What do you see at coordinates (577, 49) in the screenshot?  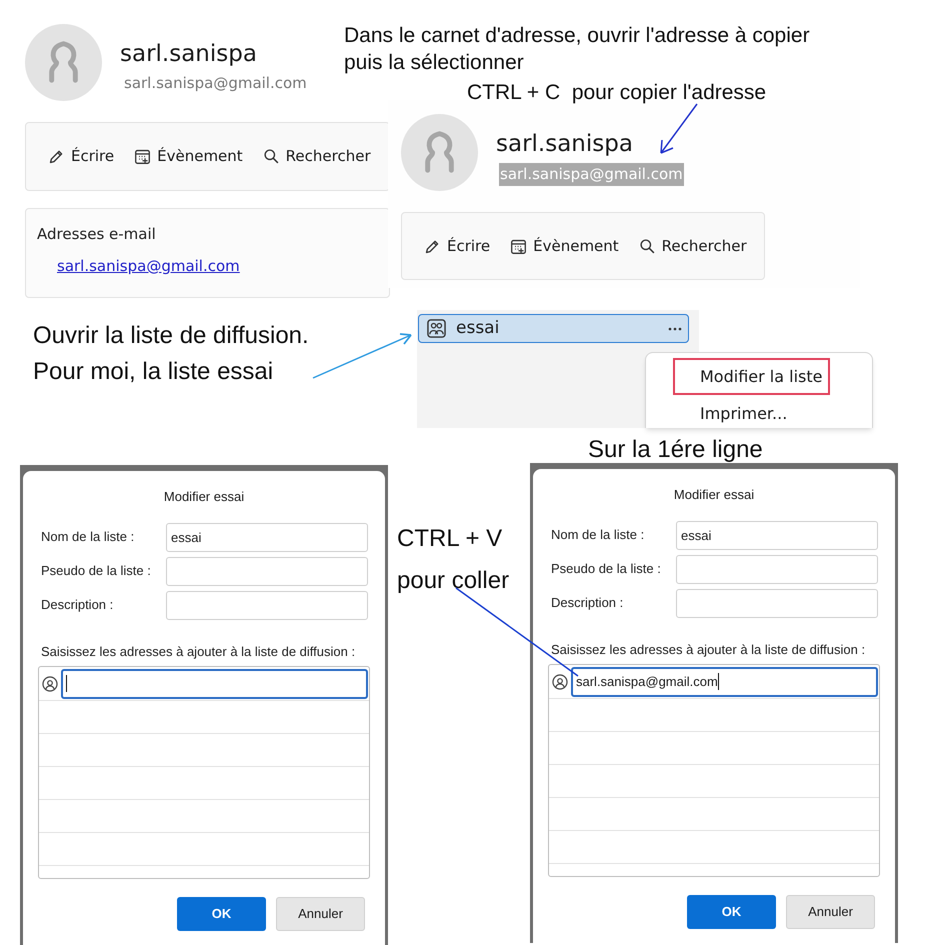 I see `instruction-text: Dans le carnet d'adresse, ouvrir l'adresse à copier puis la sélectionner` at bounding box center [577, 49].